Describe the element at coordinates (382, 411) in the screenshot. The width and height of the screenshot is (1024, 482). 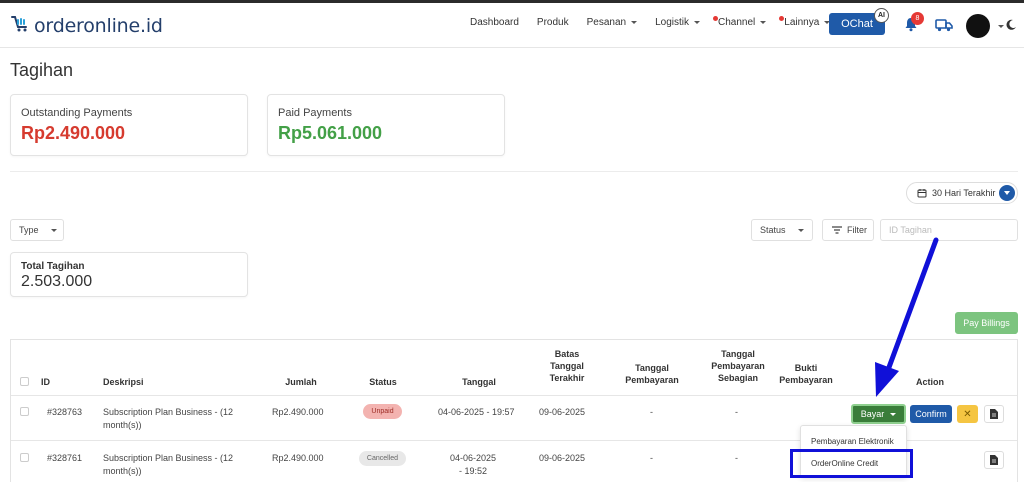
I see `status-badge: Unpaid` at that location.